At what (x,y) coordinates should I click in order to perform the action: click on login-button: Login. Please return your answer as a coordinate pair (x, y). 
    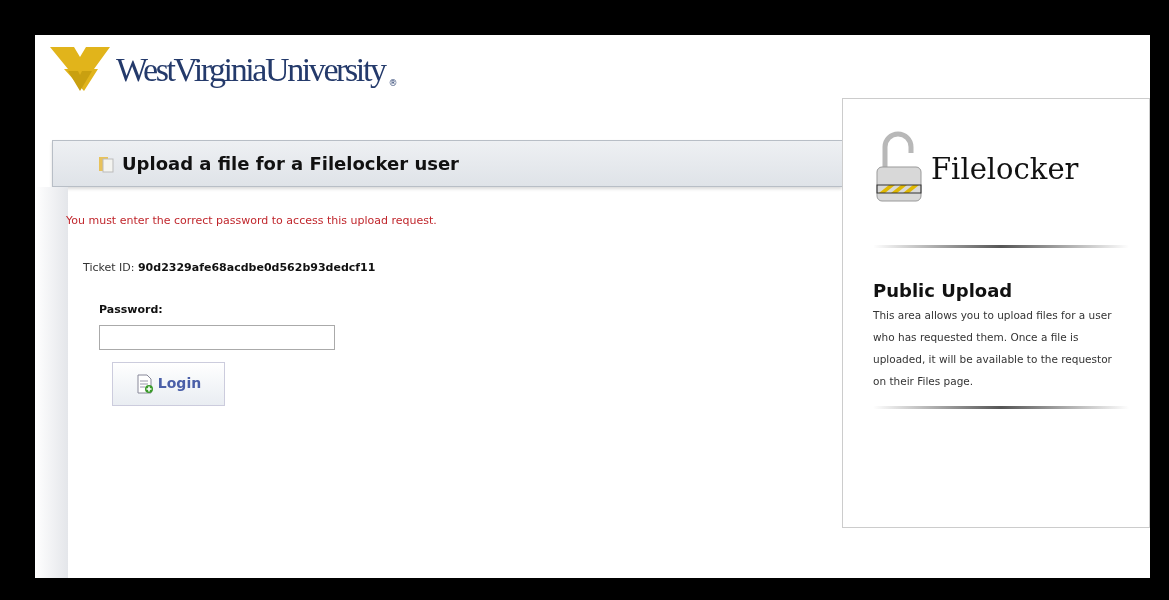
    Looking at the image, I should click on (168, 383).